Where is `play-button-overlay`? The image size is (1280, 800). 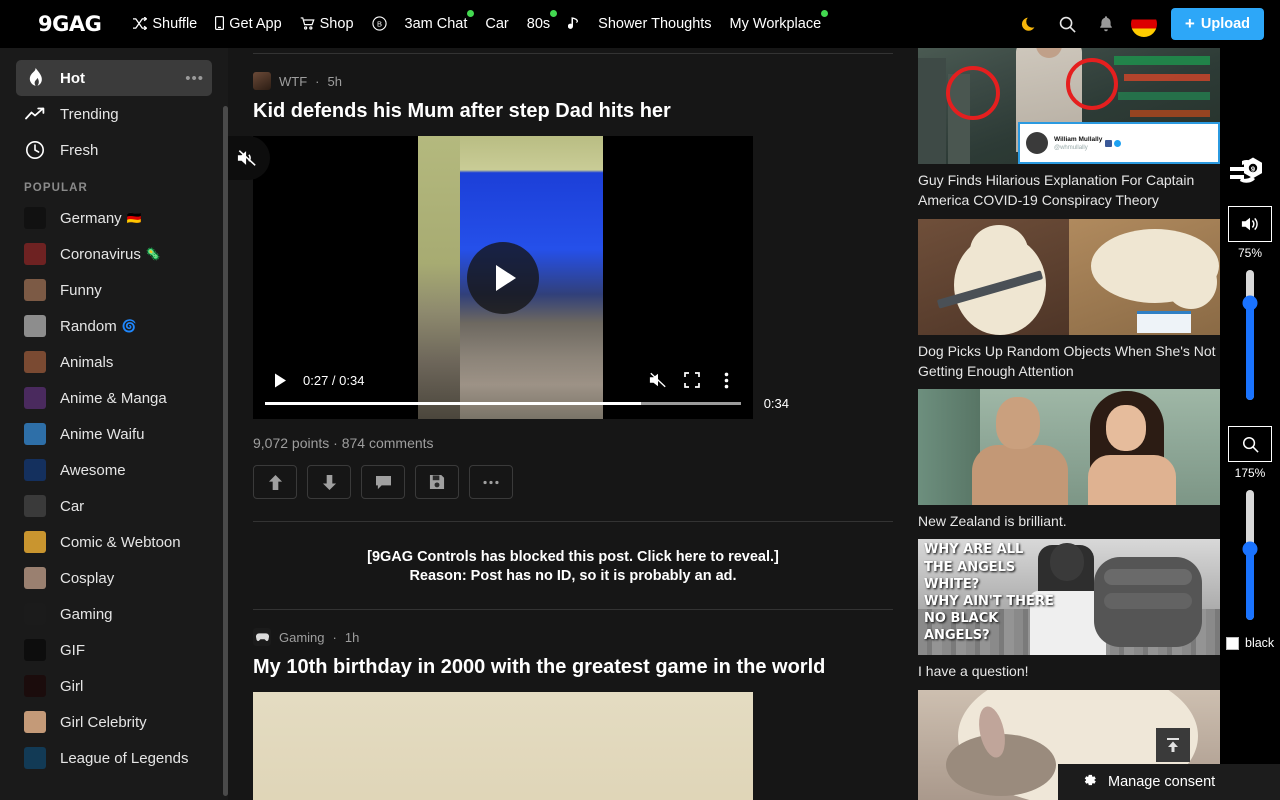
play-button-overlay is located at coordinates (503, 277).